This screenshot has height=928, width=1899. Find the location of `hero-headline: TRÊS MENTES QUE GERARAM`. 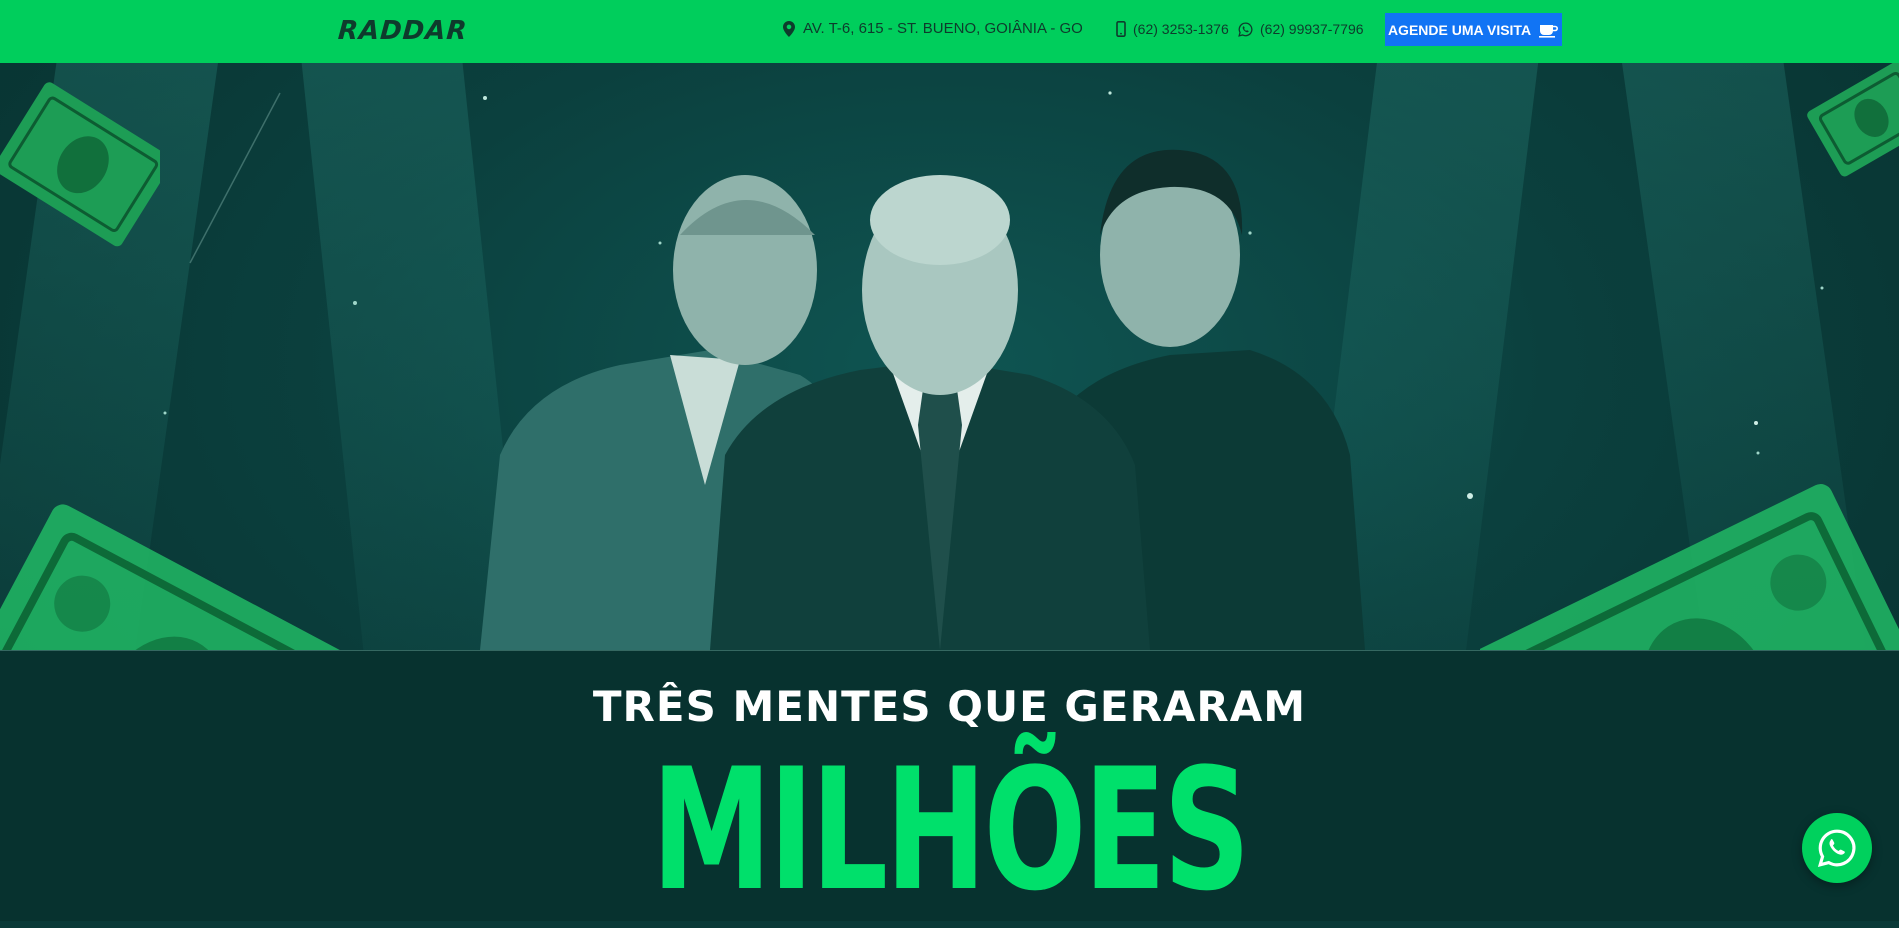

hero-headline: TRÊS MENTES QUE GERARAM is located at coordinates (949, 706).